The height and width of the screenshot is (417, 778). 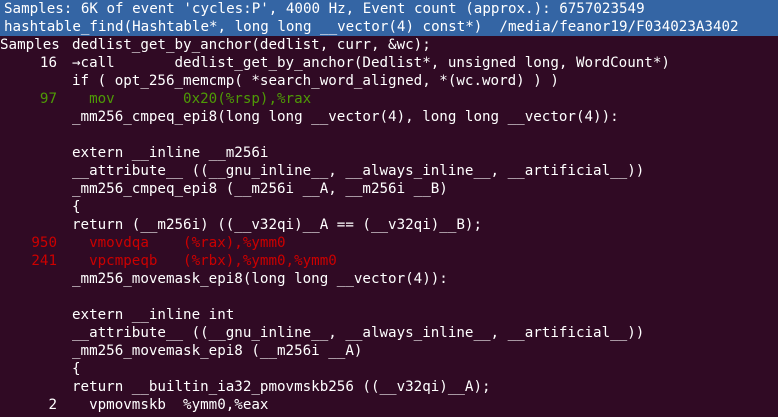 What do you see at coordinates (389, 261) in the screenshot?
I see `annotate-row: 241 vpcmpeqb (%rbx),%ymm0,%ymm0` at bounding box center [389, 261].